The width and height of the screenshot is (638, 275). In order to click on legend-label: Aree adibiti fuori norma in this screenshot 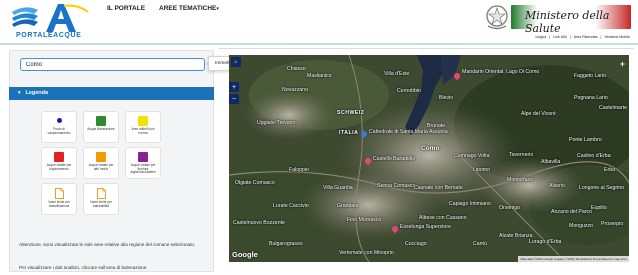, I will do `click(143, 131)`.